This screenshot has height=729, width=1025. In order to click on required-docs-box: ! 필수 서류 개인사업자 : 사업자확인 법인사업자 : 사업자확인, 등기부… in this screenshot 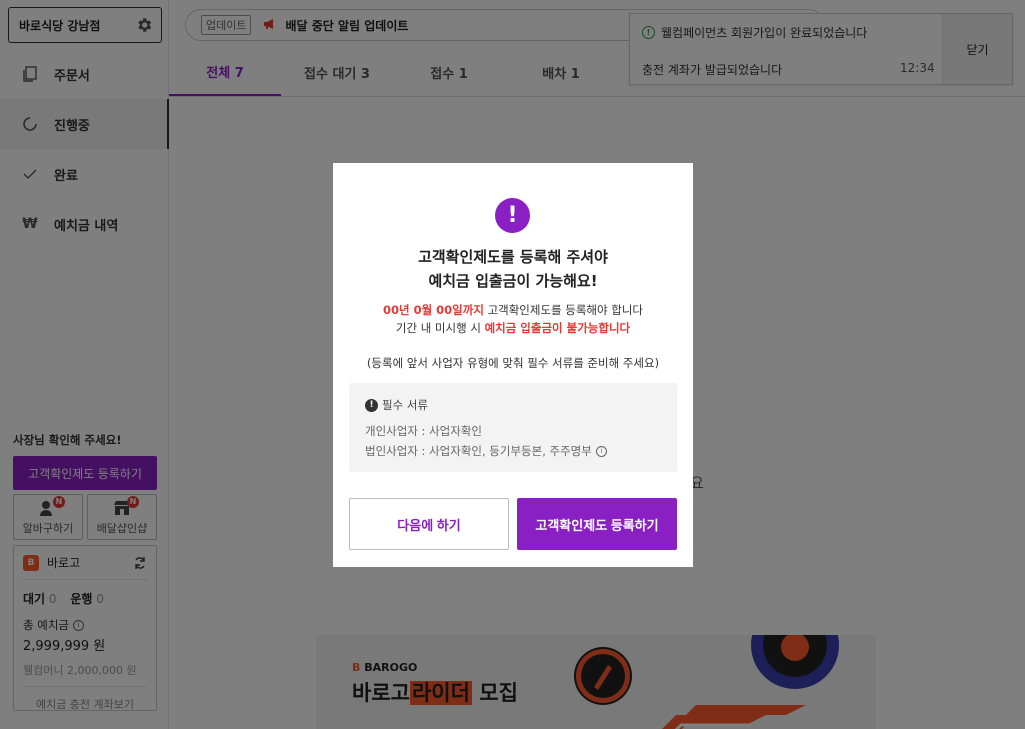, I will do `click(513, 427)`.